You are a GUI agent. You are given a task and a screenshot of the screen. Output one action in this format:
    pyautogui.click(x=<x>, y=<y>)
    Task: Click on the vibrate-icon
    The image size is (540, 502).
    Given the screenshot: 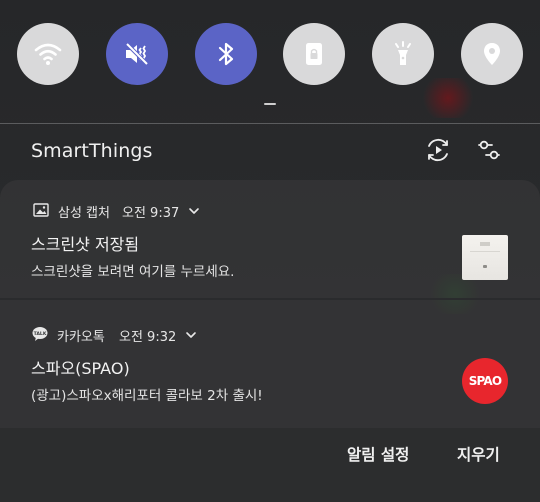 What is the action you would take?
    pyautogui.click(x=137, y=54)
    